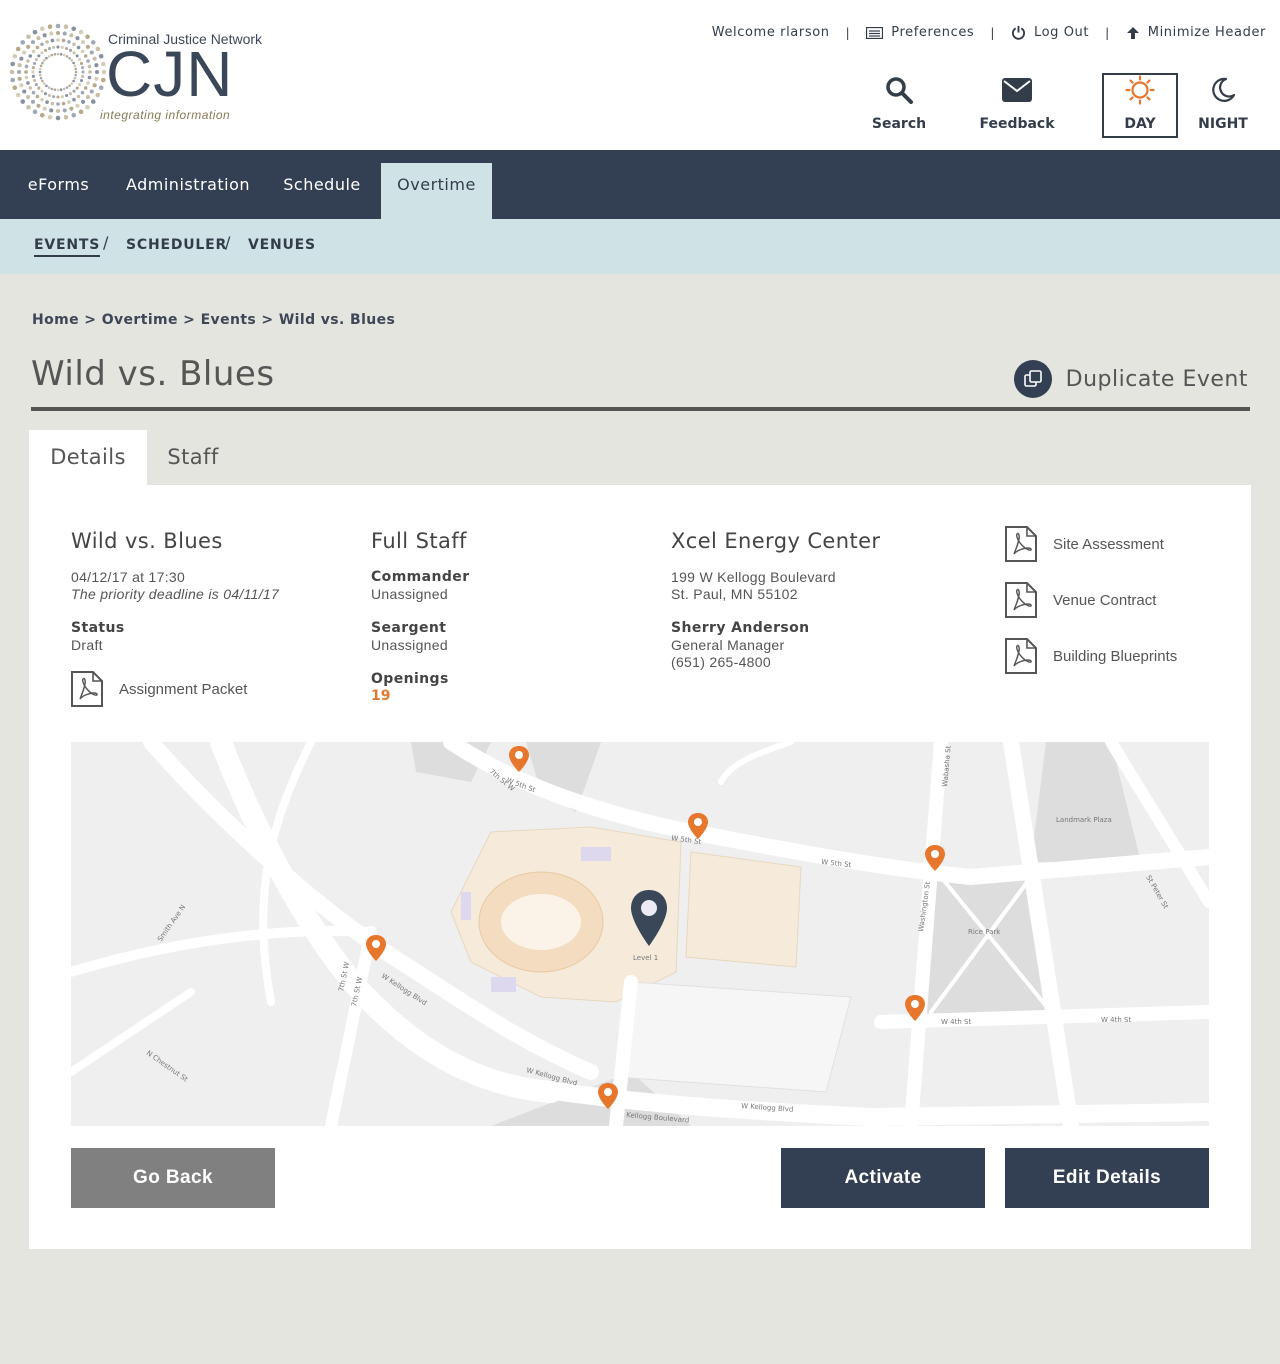 Image resolution: width=1280 pixels, height=1364 pixels. I want to click on event-datetime: 04/12/17 at 17:30, so click(128, 577).